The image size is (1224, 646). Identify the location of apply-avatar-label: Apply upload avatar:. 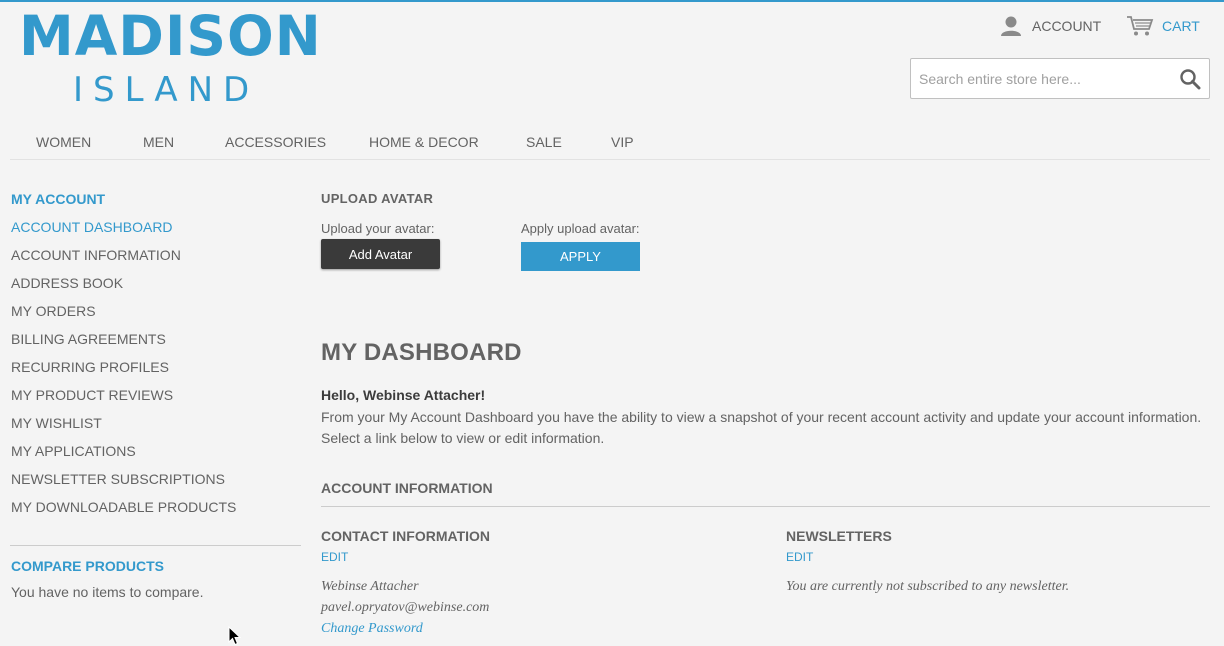
(580, 228).